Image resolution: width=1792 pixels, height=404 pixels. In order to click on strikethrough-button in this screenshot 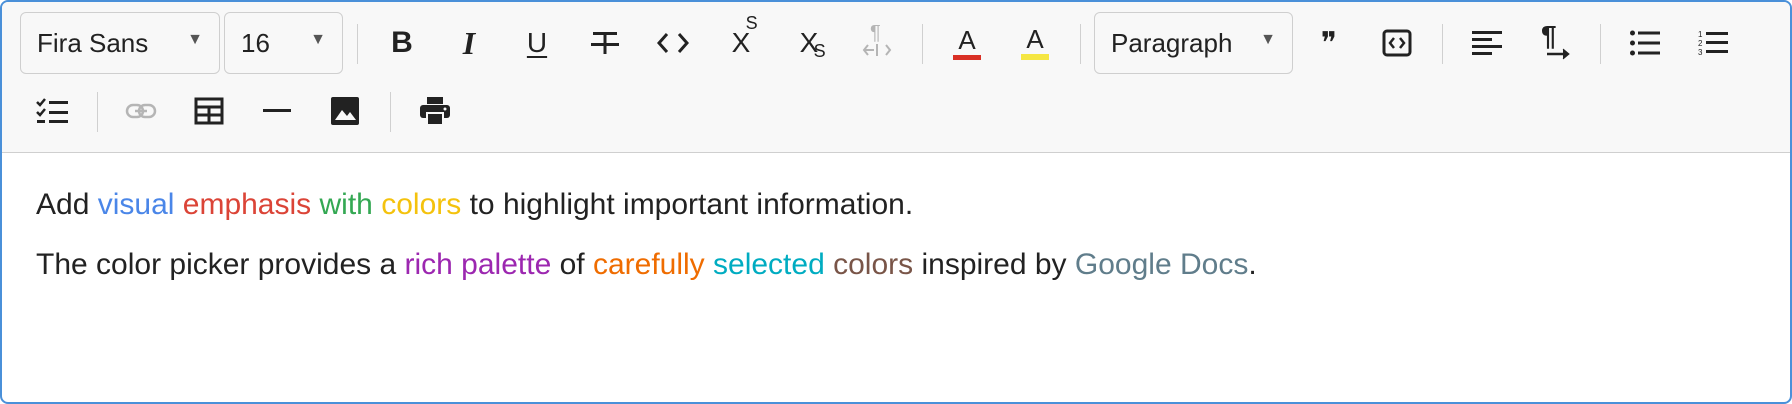, I will do `click(605, 43)`.